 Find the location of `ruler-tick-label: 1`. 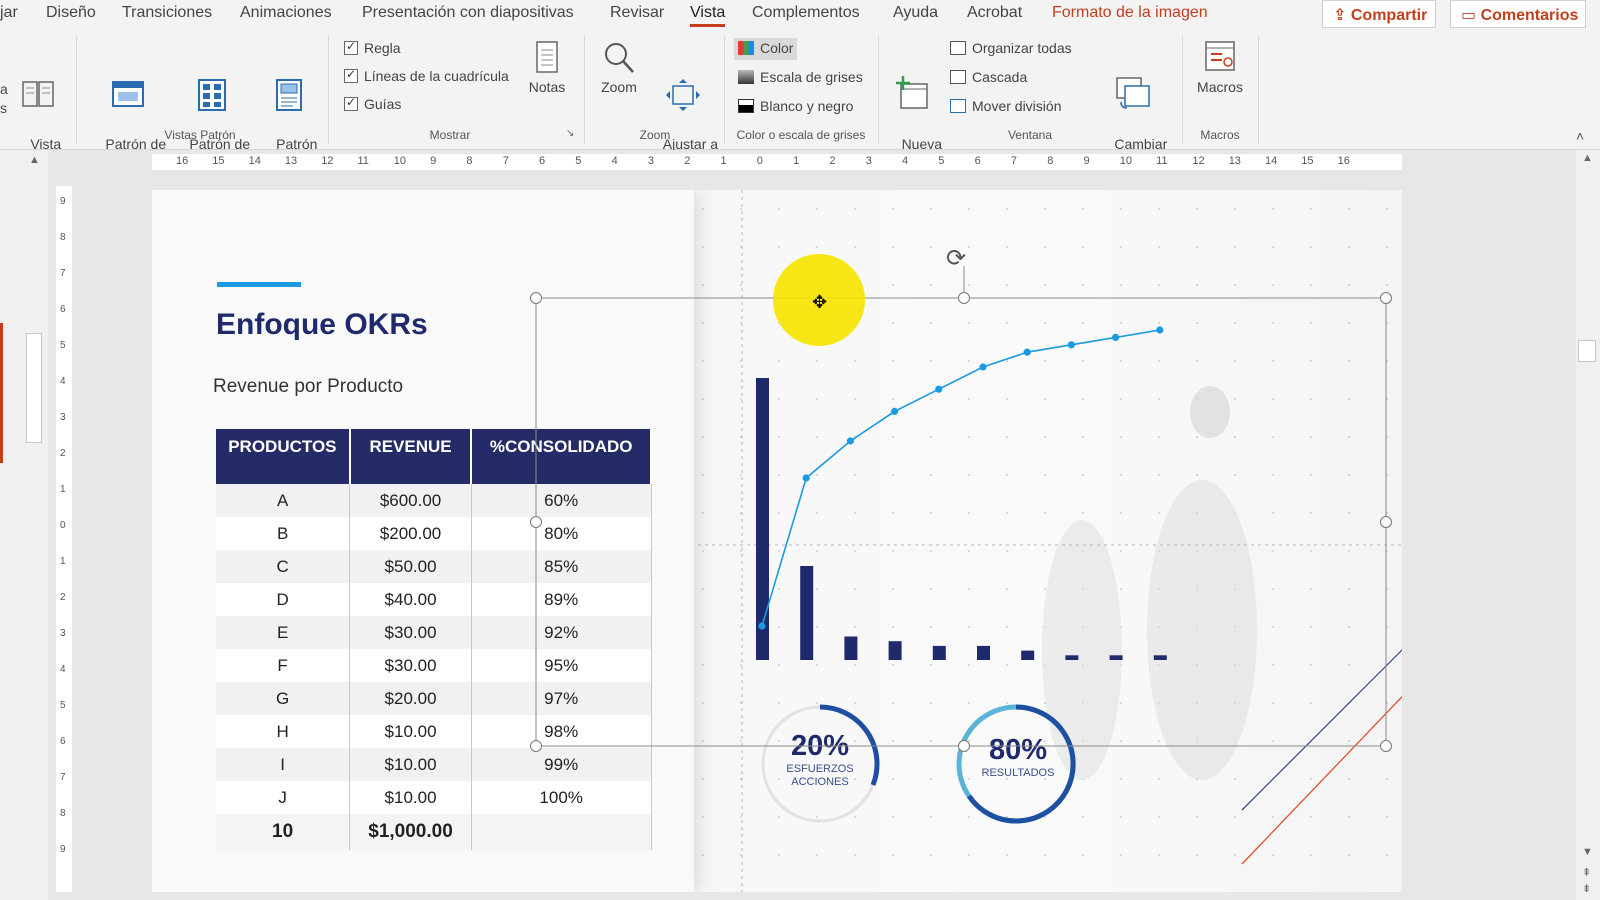

ruler-tick-label: 1 is located at coordinates (796, 161).